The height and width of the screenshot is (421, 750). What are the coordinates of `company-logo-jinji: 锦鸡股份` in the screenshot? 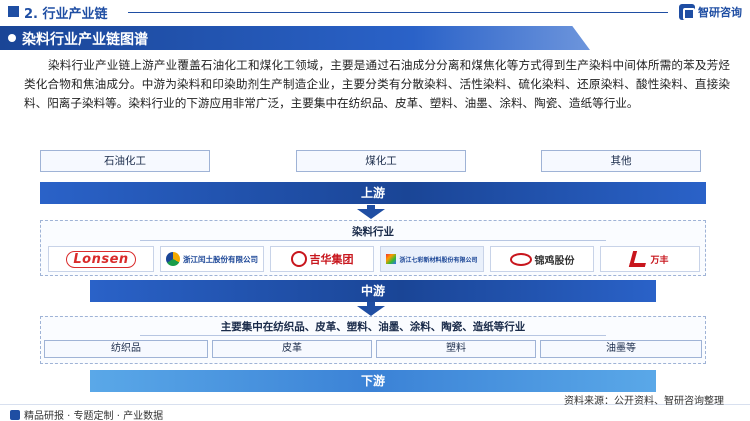 It's located at (542, 259).